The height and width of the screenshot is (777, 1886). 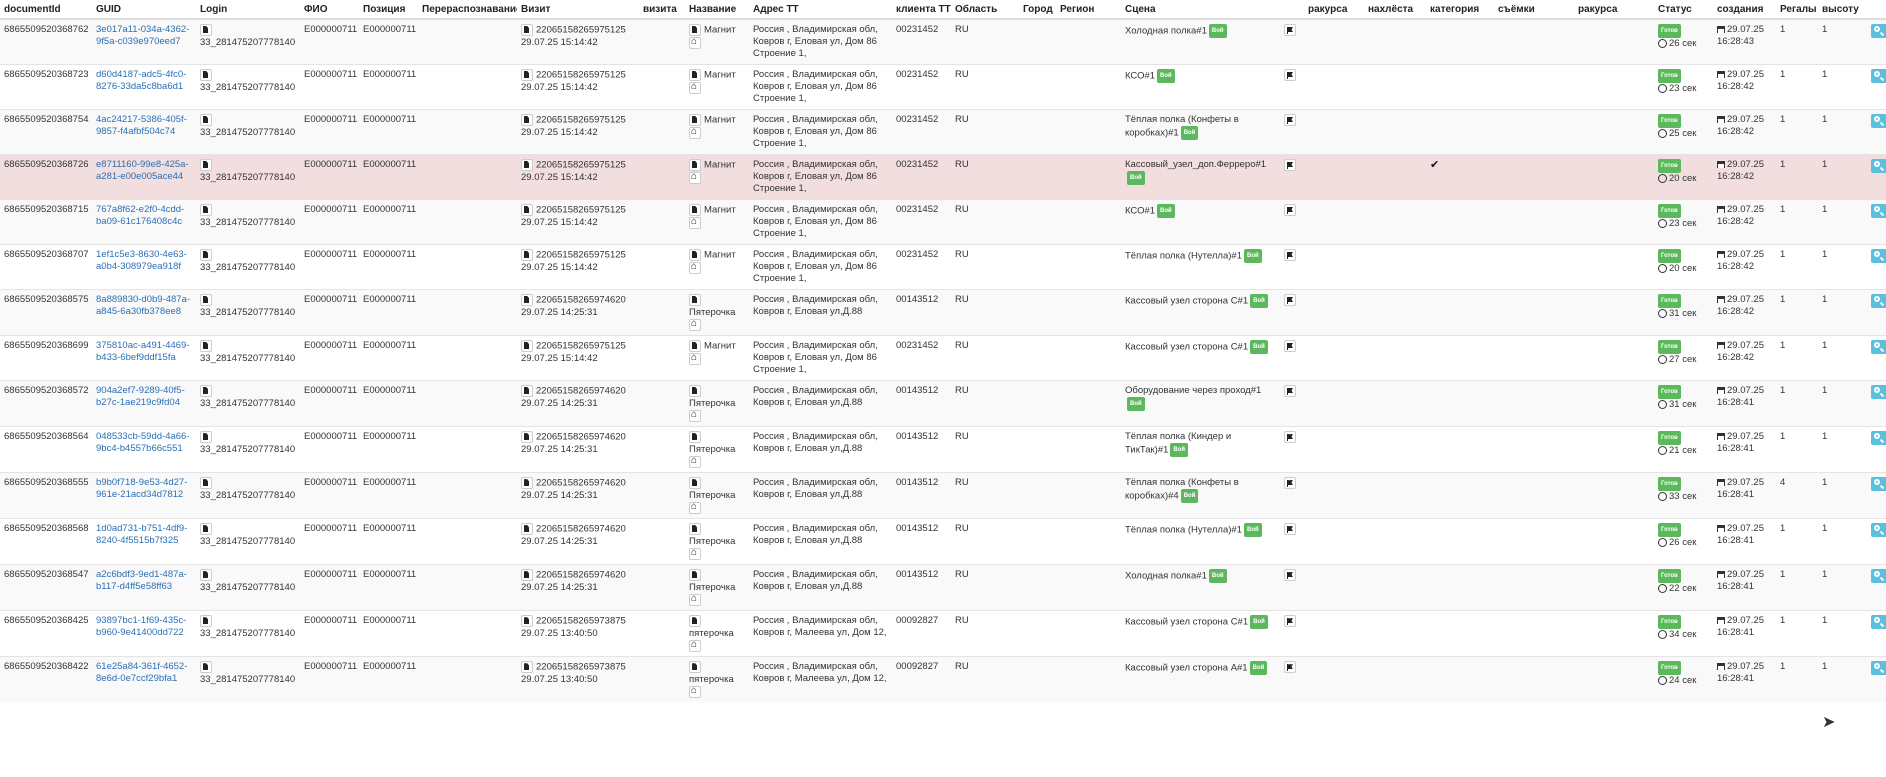 What do you see at coordinates (144, 10) in the screenshot?
I see `column-header: GUID` at bounding box center [144, 10].